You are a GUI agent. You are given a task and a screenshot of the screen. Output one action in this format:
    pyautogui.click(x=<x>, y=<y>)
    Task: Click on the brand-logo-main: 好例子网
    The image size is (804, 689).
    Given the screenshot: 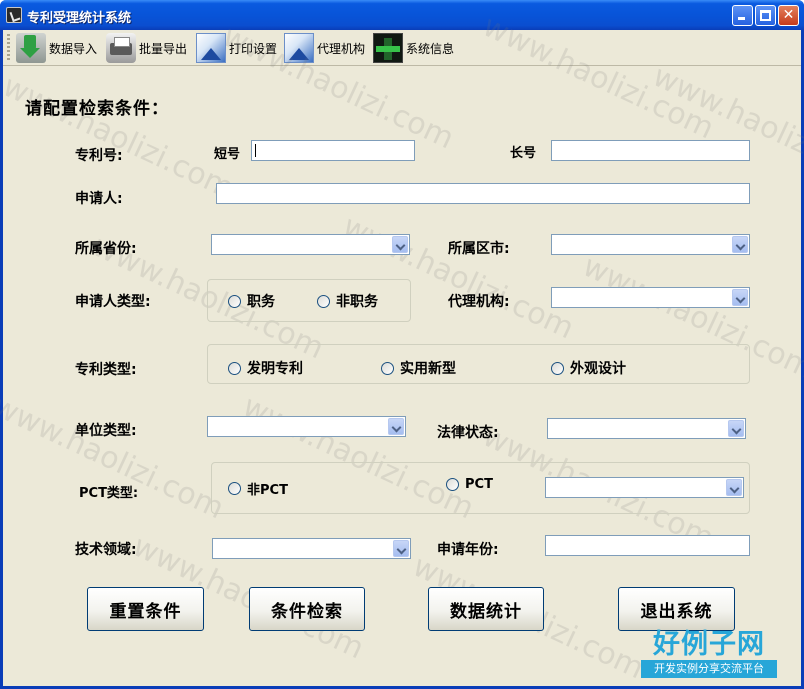 What is the action you would take?
    pyautogui.click(x=709, y=644)
    